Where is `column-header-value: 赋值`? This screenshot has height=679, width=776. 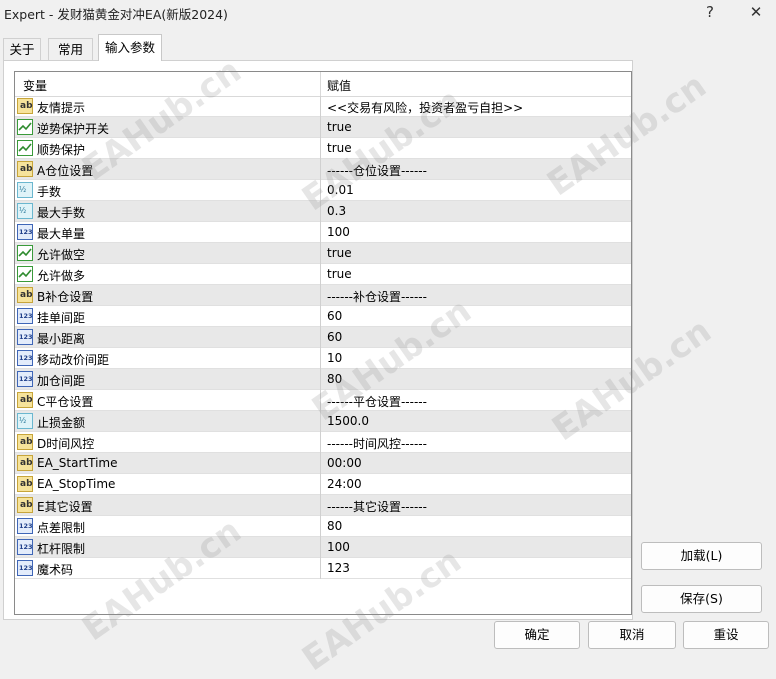
column-header-value: 赋值 is located at coordinates (339, 85).